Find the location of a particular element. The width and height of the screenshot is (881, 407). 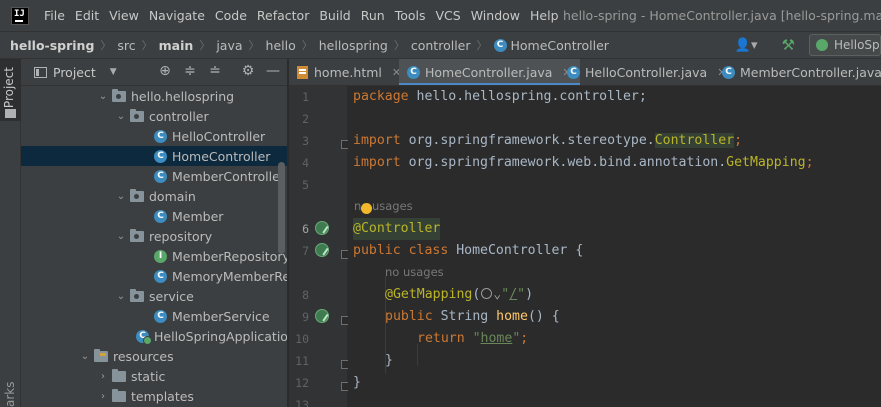

project-tool-tab: Project is located at coordinates (10, 90).